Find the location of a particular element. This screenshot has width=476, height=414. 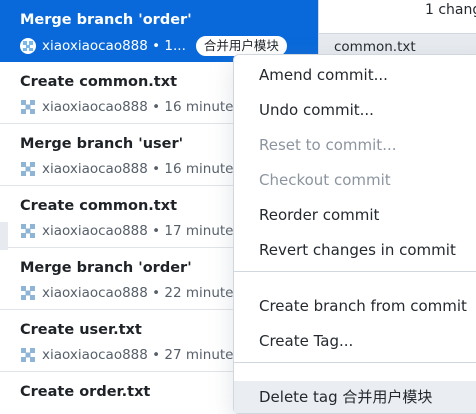

commit-meta: xiaoxiaocao888 • 1... 合并用户模块 is located at coordinates (169, 46).